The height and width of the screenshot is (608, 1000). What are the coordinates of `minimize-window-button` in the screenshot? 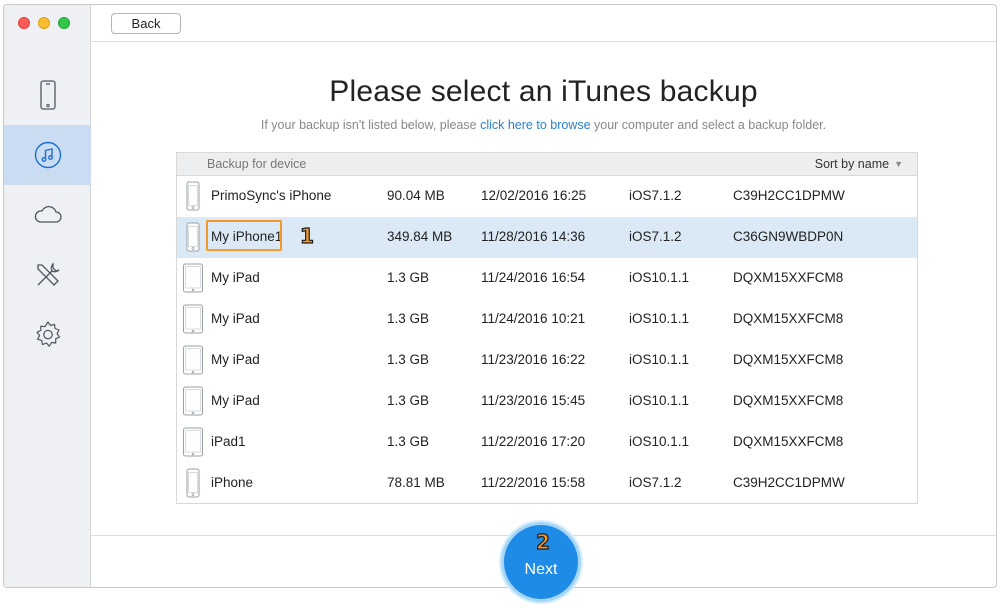 It's located at (44, 23).